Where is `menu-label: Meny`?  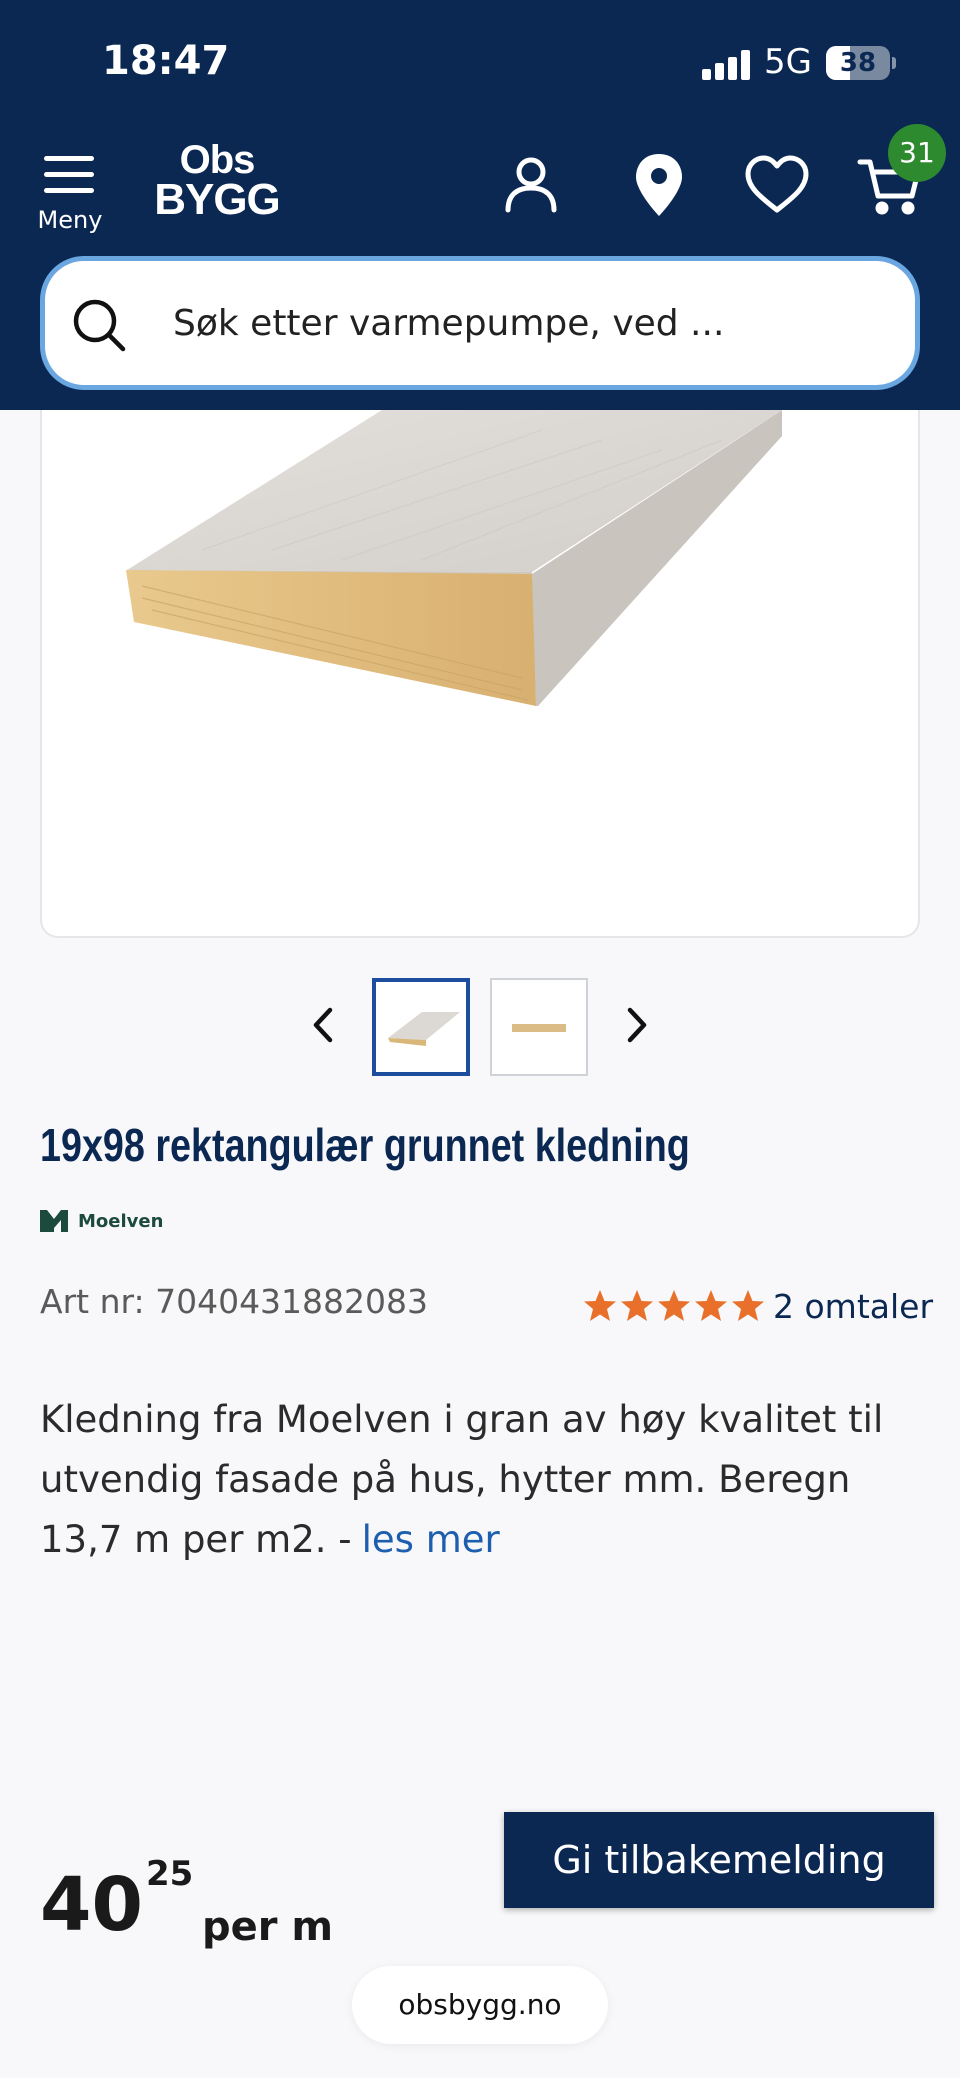 menu-label: Meny is located at coordinates (70, 220).